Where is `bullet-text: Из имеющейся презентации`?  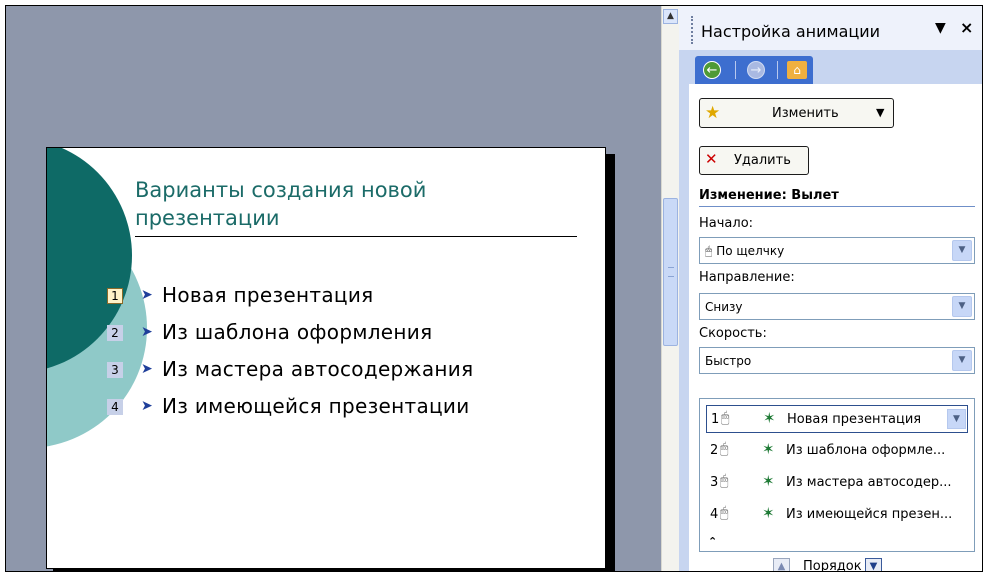
bullet-text: Из имеющейся презентации is located at coordinates (316, 406).